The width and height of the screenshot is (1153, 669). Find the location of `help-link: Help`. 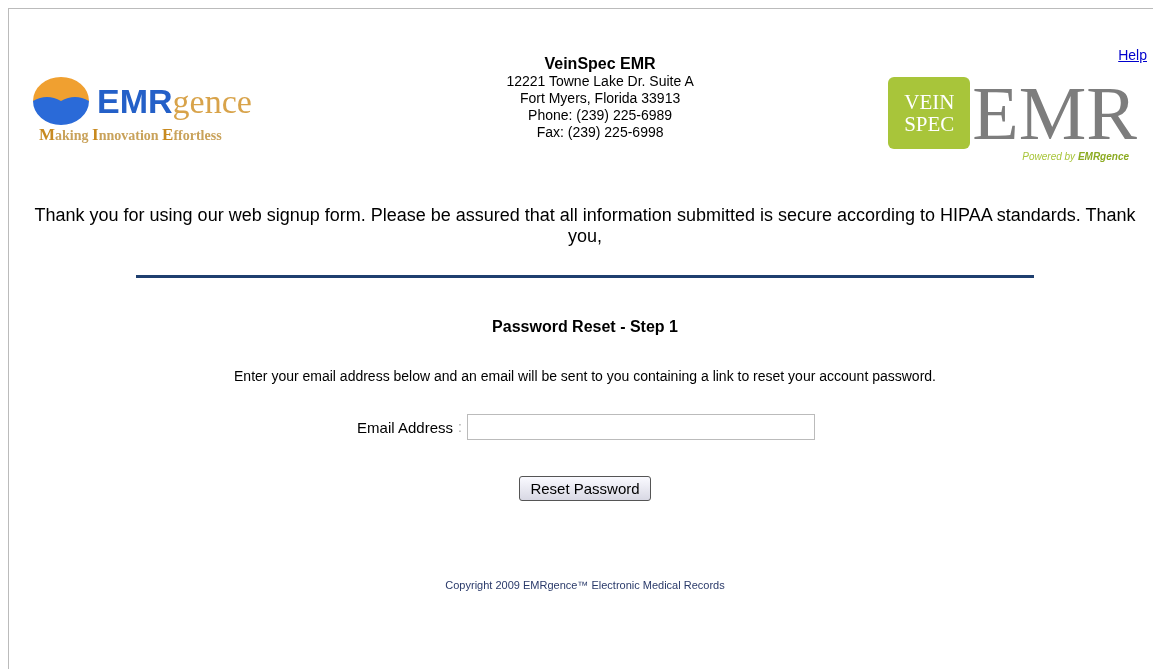

help-link: Help is located at coordinates (1132, 55).